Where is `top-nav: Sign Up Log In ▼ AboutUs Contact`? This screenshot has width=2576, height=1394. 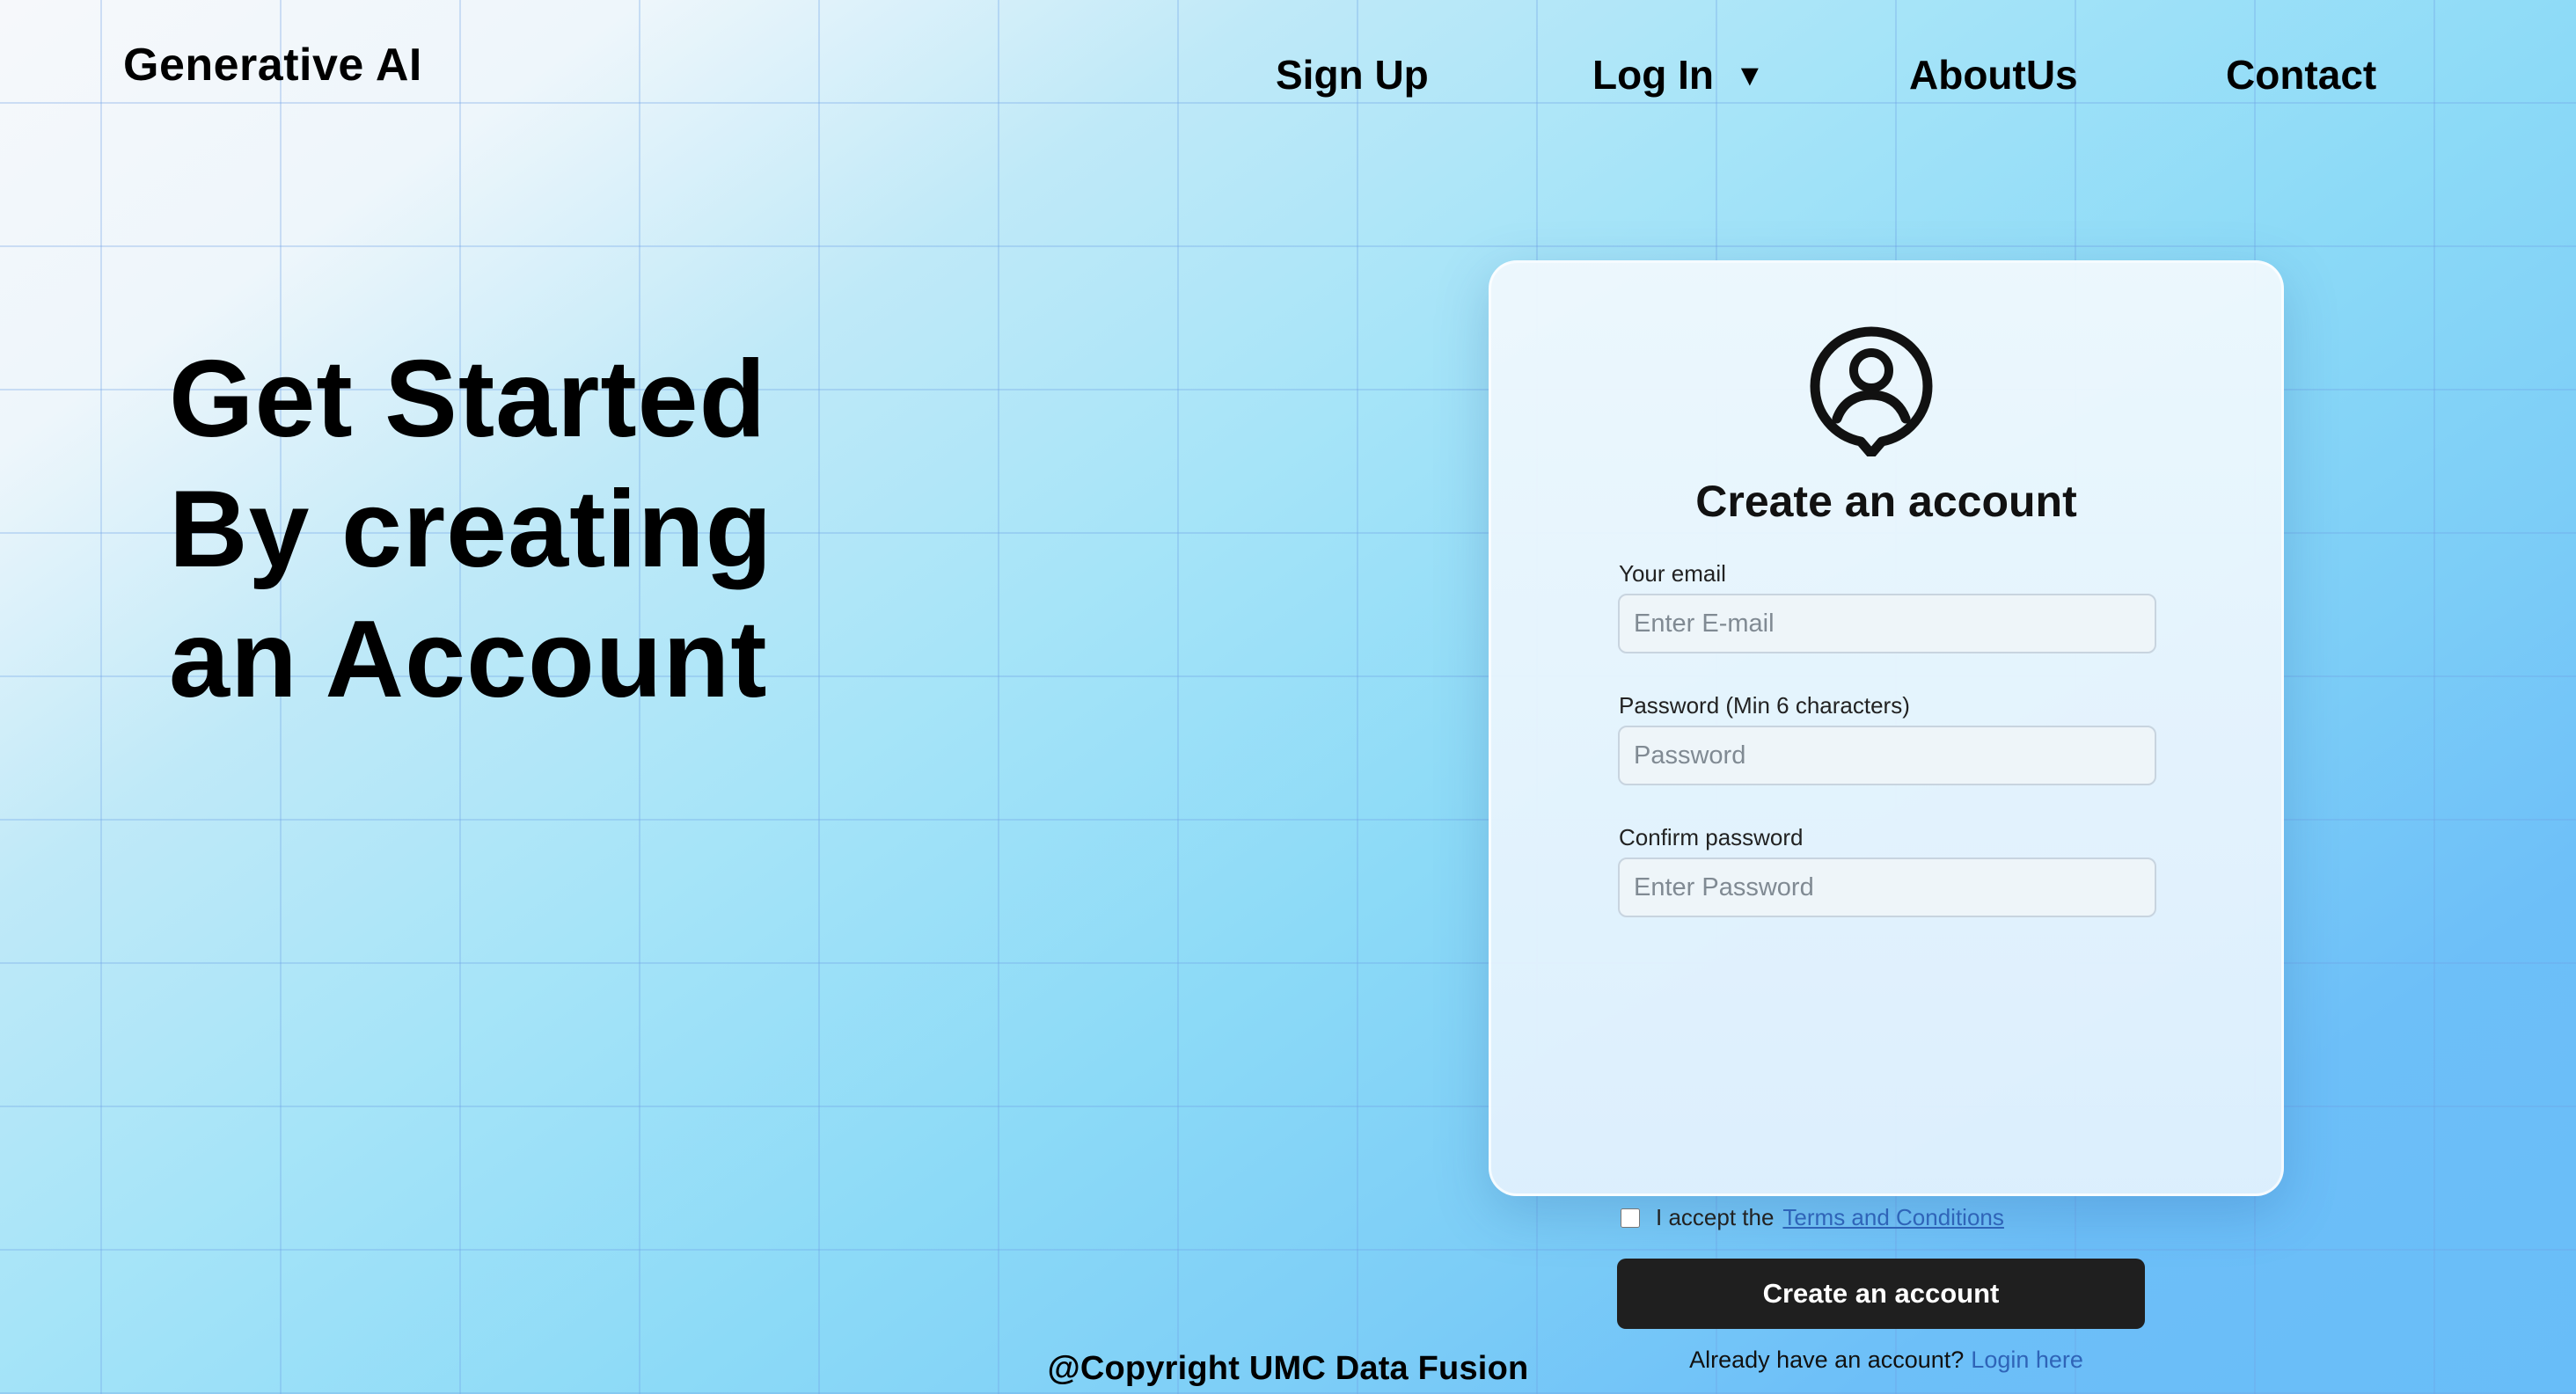
top-nav: Sign Up Log In ▼ AboutUs Contact is located at coordinates (1288, 82).